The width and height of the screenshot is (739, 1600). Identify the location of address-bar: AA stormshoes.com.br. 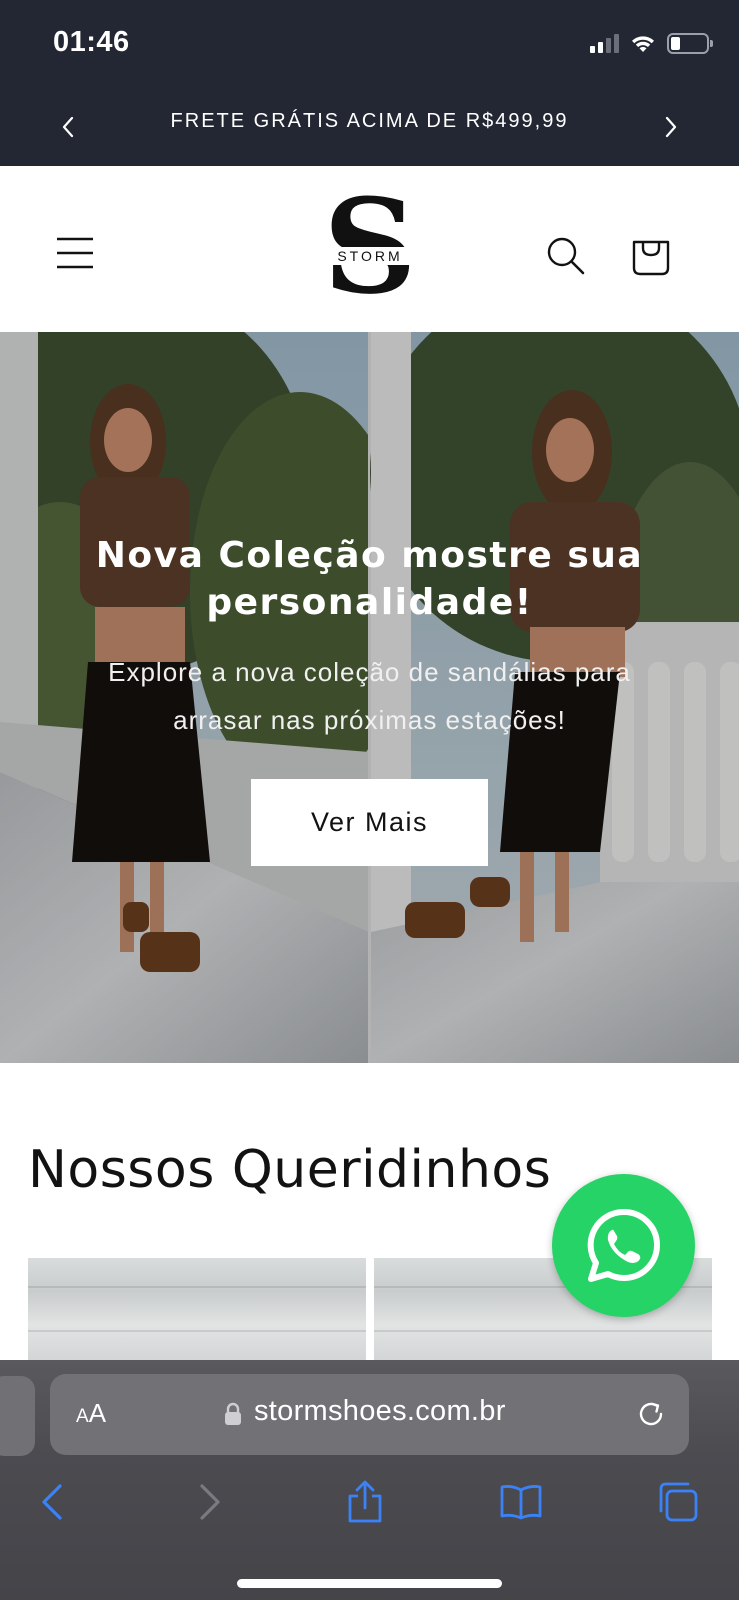
(369, 1414).